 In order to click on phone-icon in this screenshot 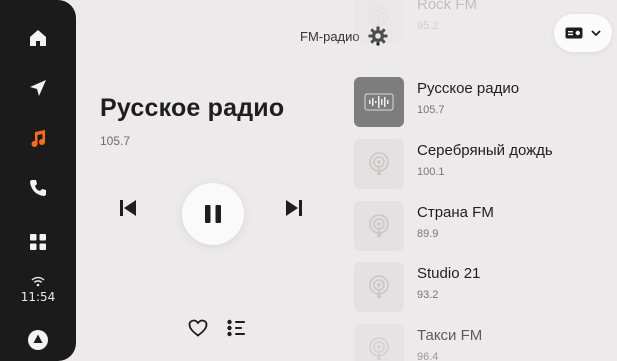, I will do `click(38, 188)`.